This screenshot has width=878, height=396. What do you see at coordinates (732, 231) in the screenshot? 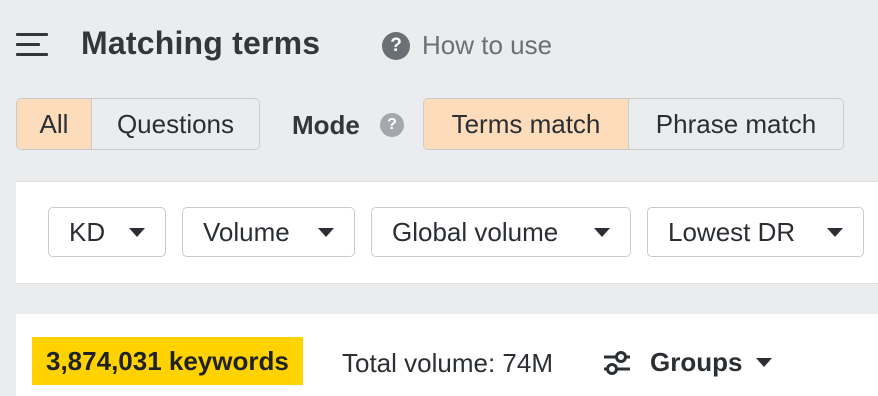
I see `filter-lowest-dr-label: Lowest DR` at bounding box center [732, 231].